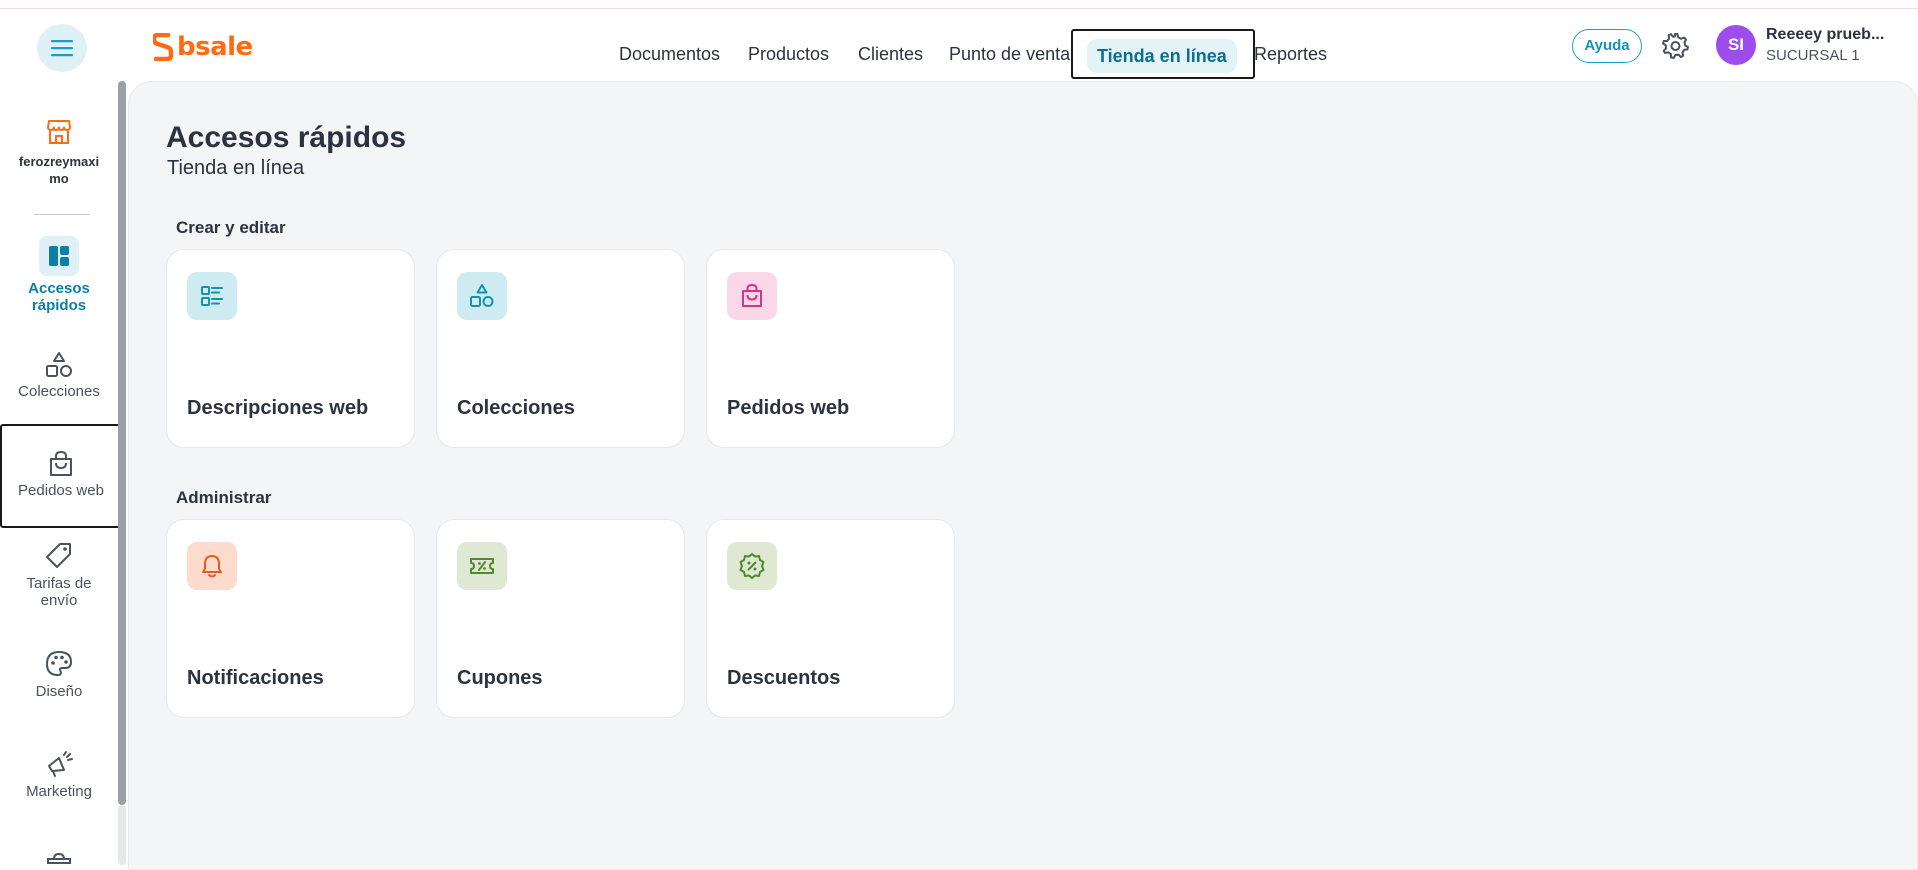 The width and height of the screenshot is (1918, 870). Describe the element at coordinates (59, 663) in the screenshot. I see `palette-icon` at that location.